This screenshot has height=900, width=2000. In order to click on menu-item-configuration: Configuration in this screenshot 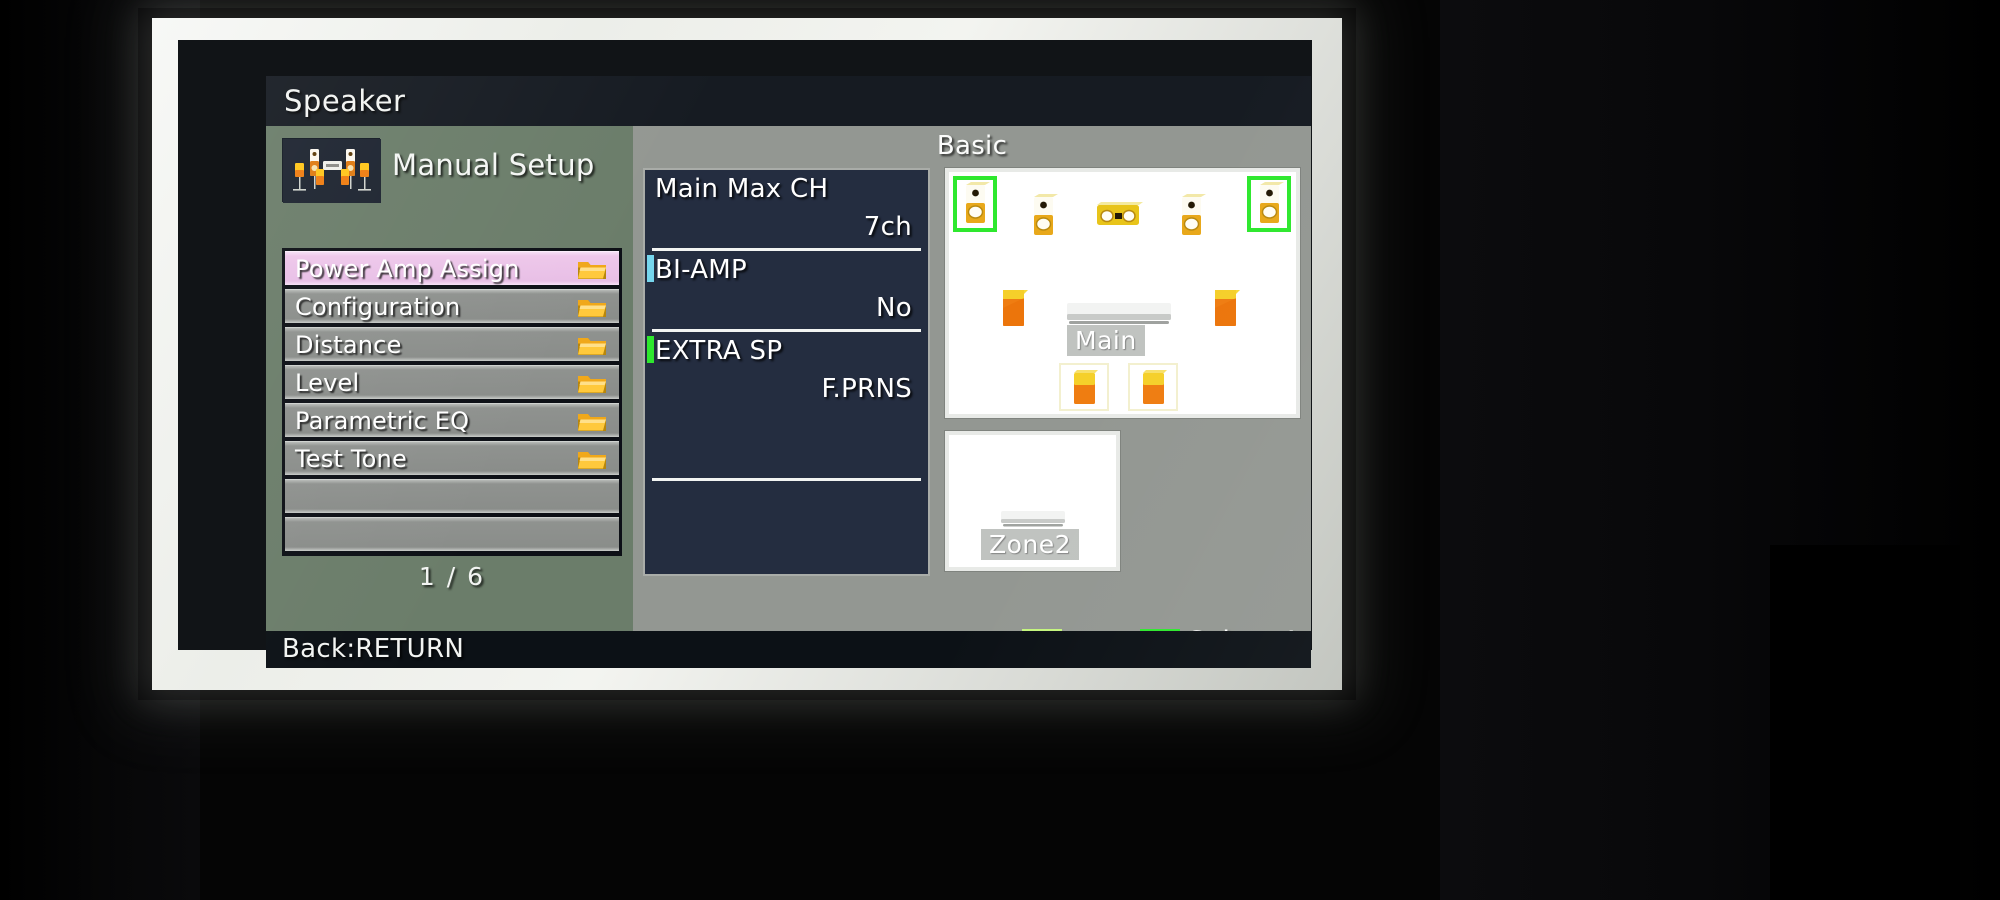, I will do `click(452, 306)`.